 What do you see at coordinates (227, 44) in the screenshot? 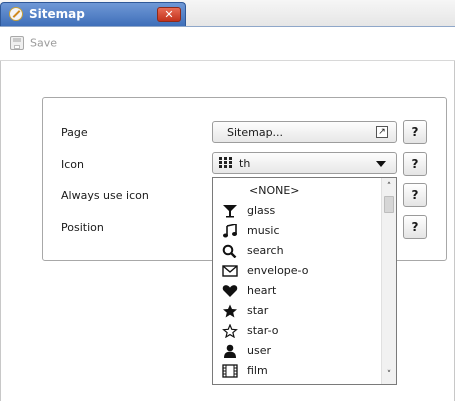
I see `toolbar: Save` at bounding box center [227, 44].